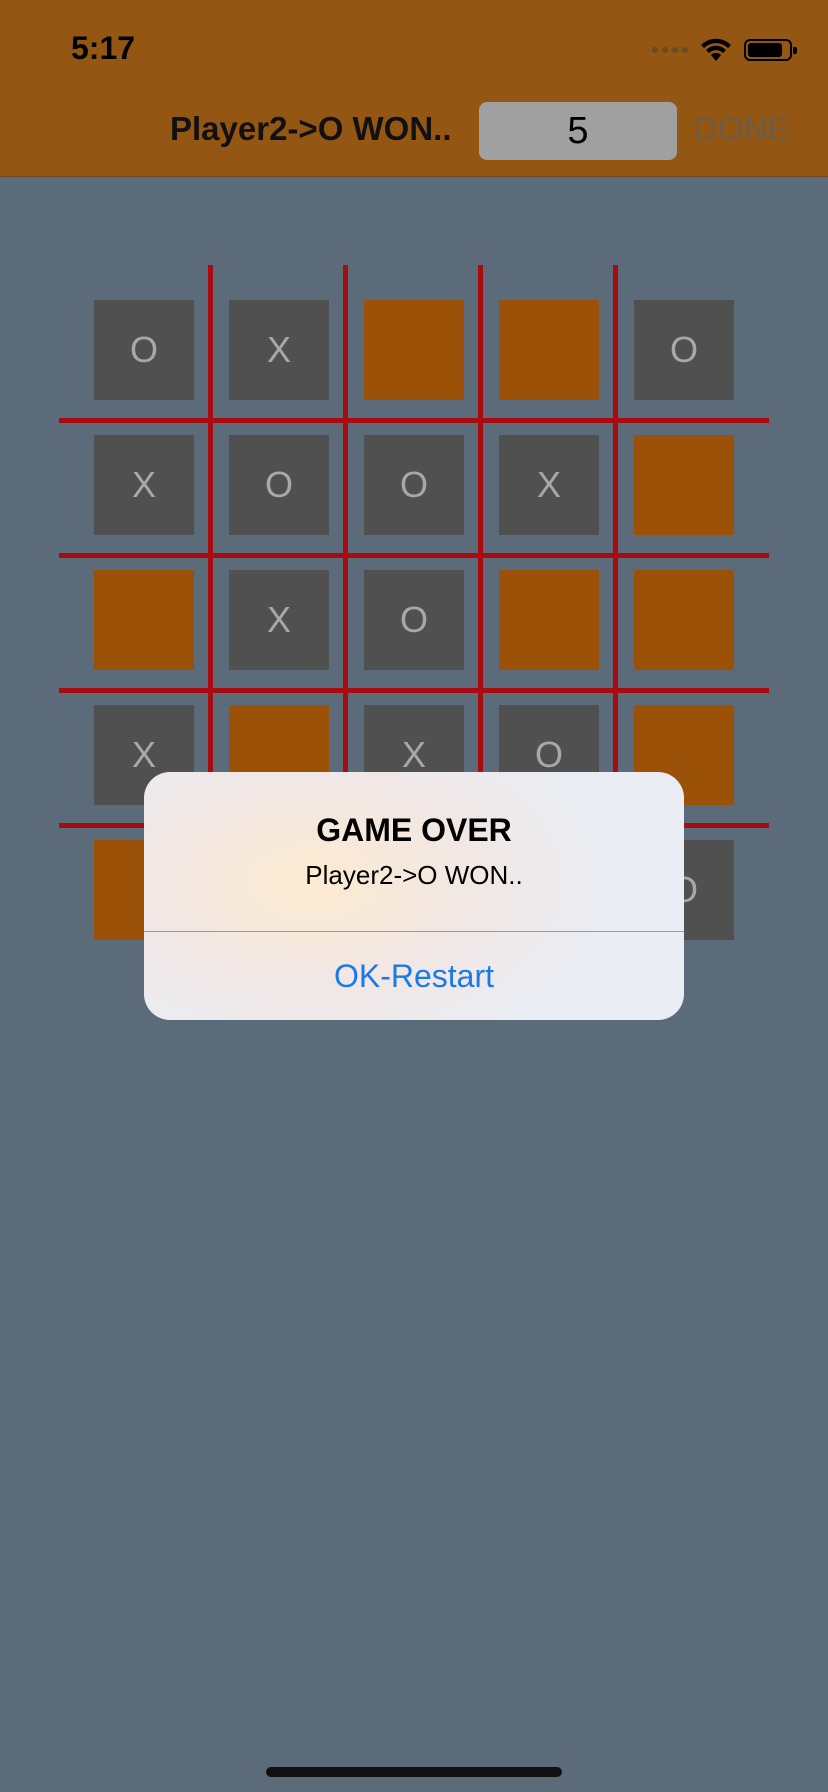  What do you see at coordinates (414, 896) in the screenshot?
I see `game-over-alert: GAME OVER Player2->O WON.. OK-Restart` at bounding box center [414, 896].